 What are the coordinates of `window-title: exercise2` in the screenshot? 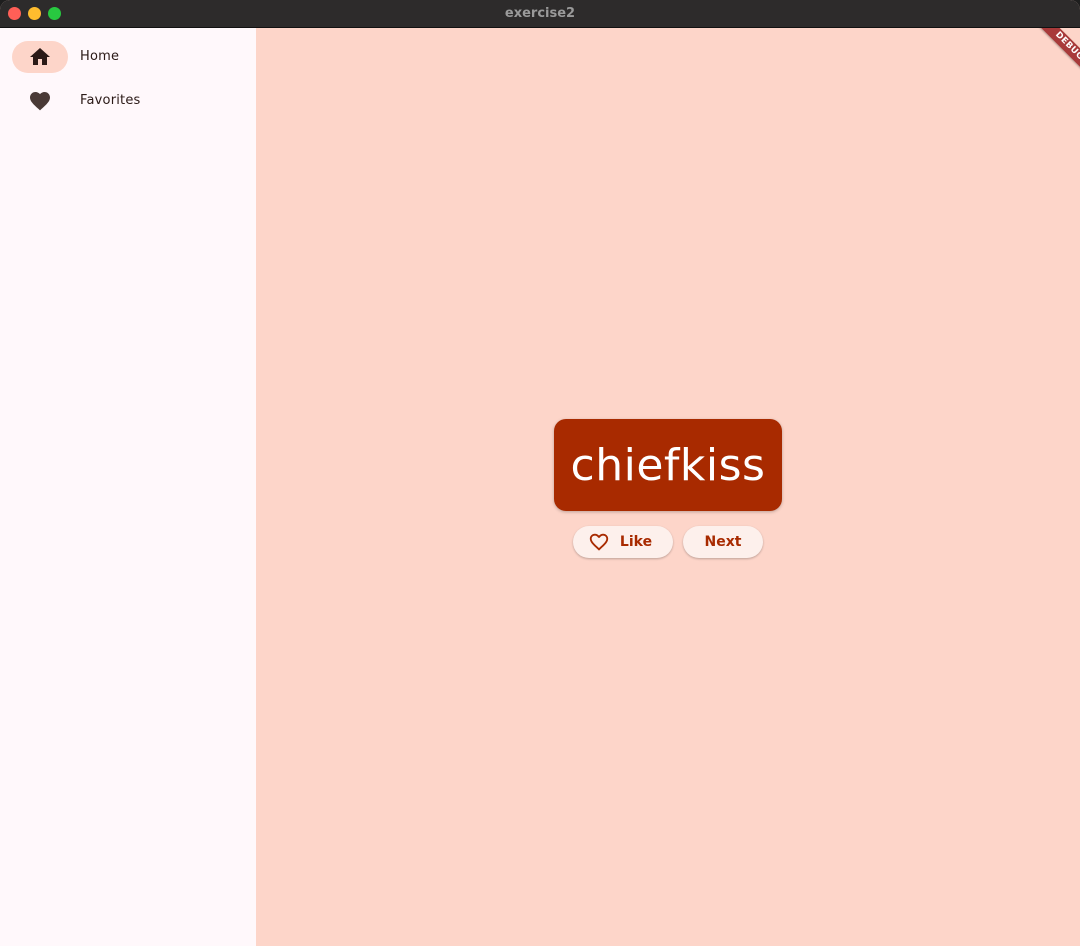 It's located at (540, 13).